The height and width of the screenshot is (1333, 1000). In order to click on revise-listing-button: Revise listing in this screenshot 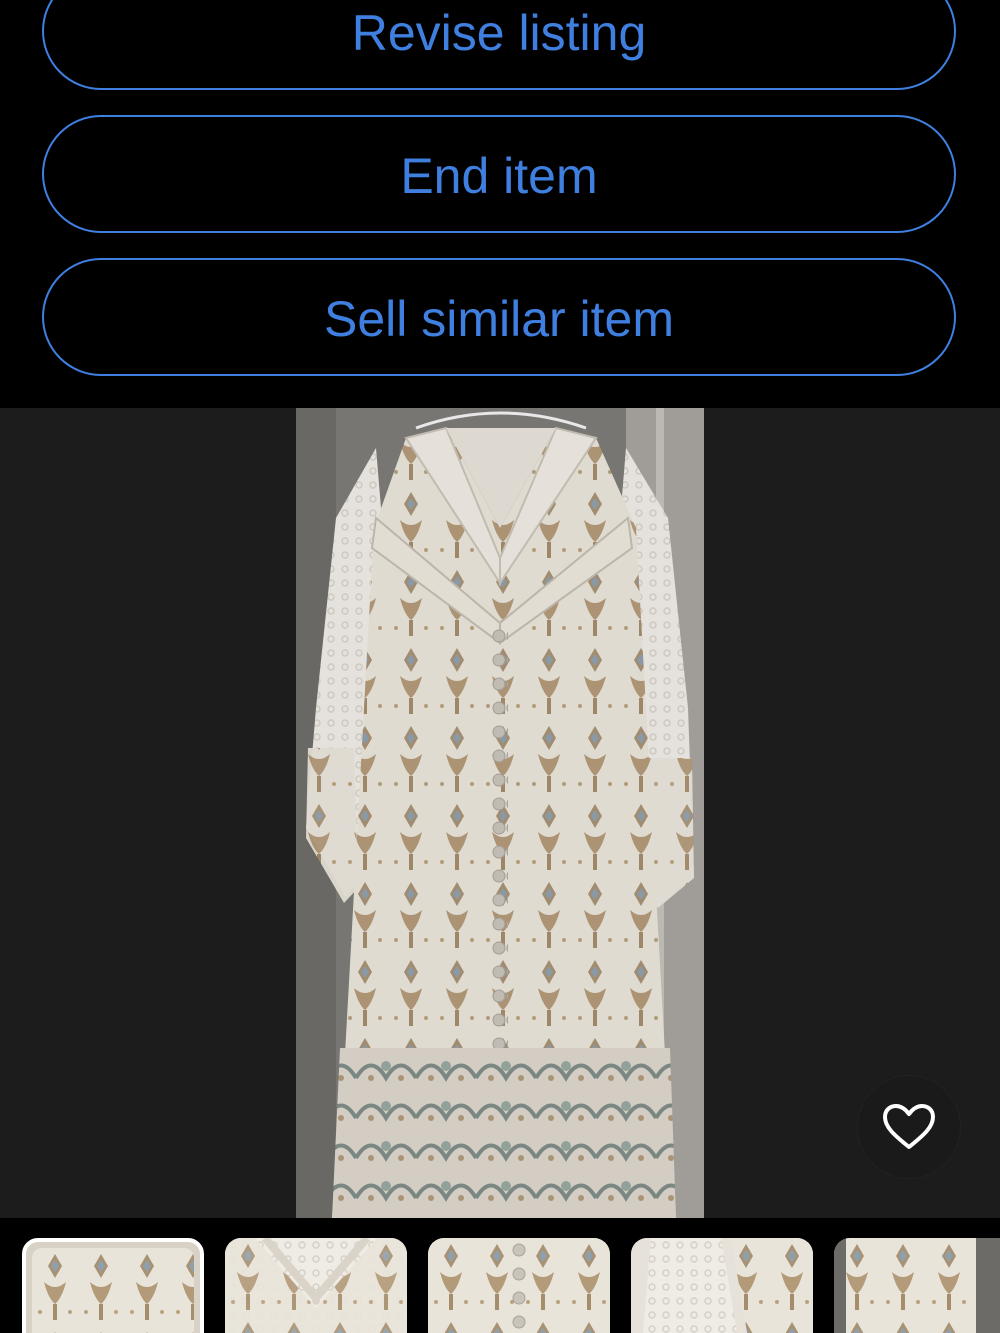, I will do `click(499, 45)`.